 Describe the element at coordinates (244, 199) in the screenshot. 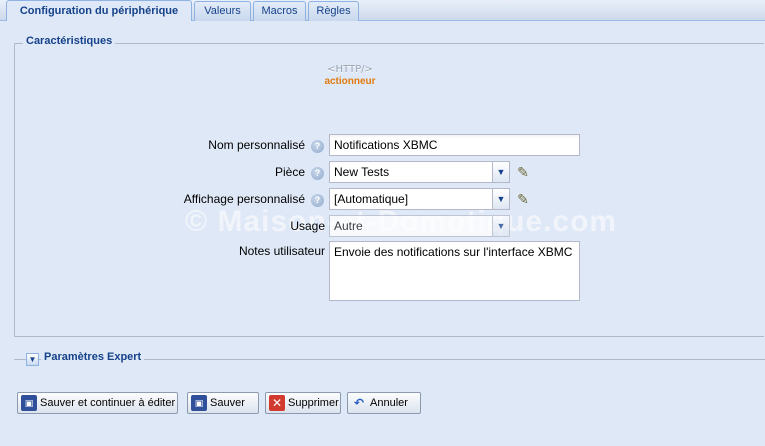

I see `display-label: Affichage personnalisé` at that location.